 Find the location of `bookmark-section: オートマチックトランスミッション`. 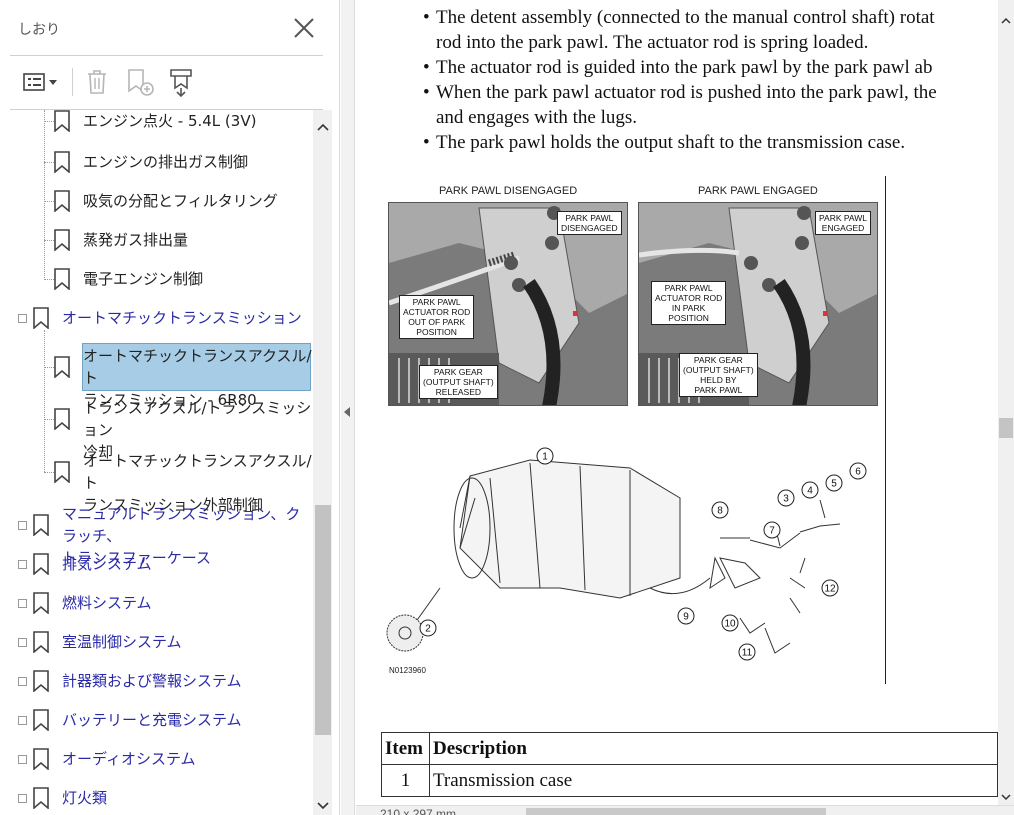

bookmark-section: オートマチックトランスミッション is located at coordinates (156, 318).